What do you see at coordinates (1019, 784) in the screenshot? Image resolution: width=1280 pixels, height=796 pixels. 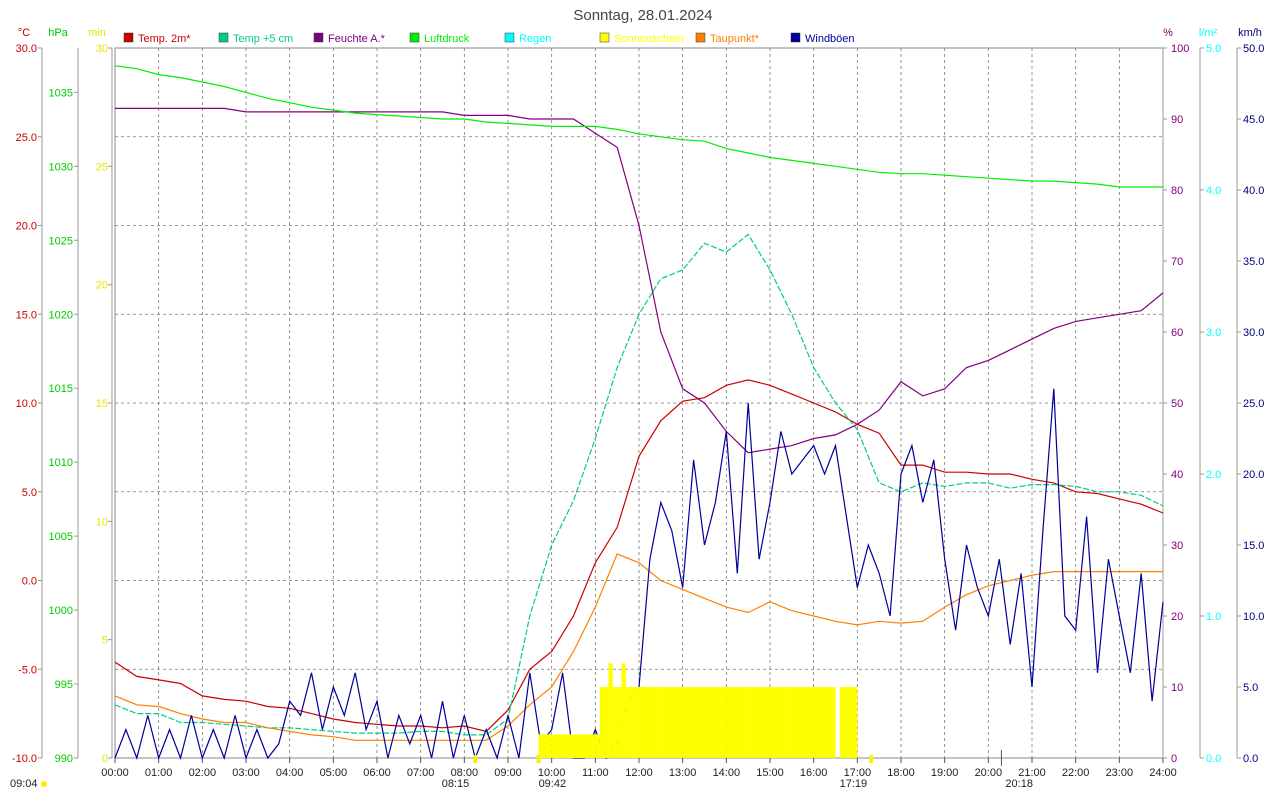 I see `moon-label: 20:18` at bounding box center [1019, 784].